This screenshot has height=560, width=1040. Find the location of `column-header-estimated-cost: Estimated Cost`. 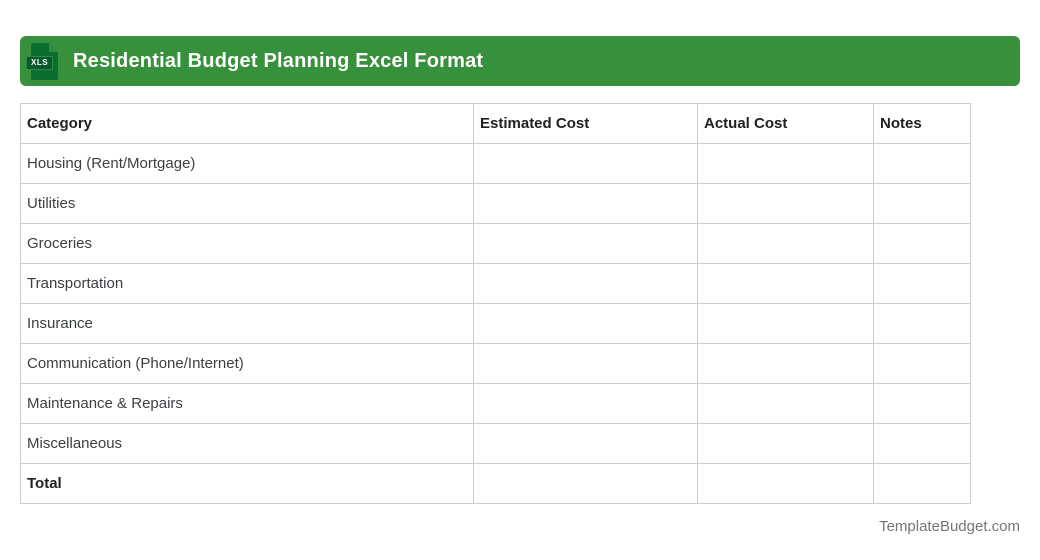

column-header-estimated-cost: Estimated Cost is located at coordinates (585, 123).